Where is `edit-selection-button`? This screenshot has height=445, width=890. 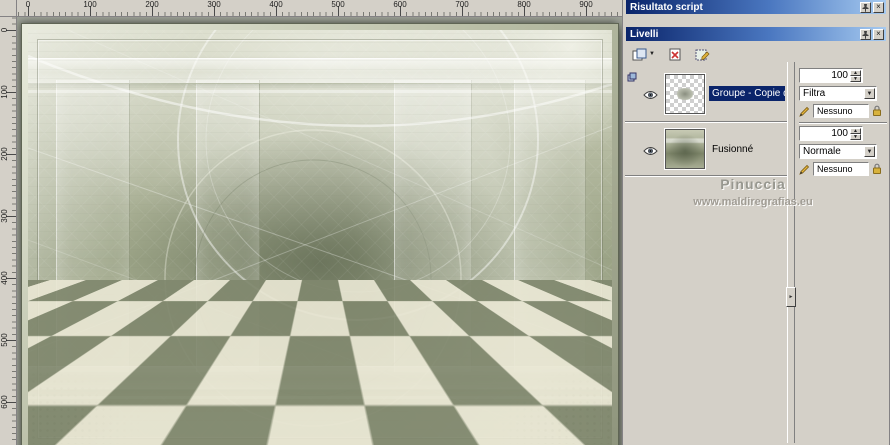 edit-selection-button is located at coordinates (702, 54).